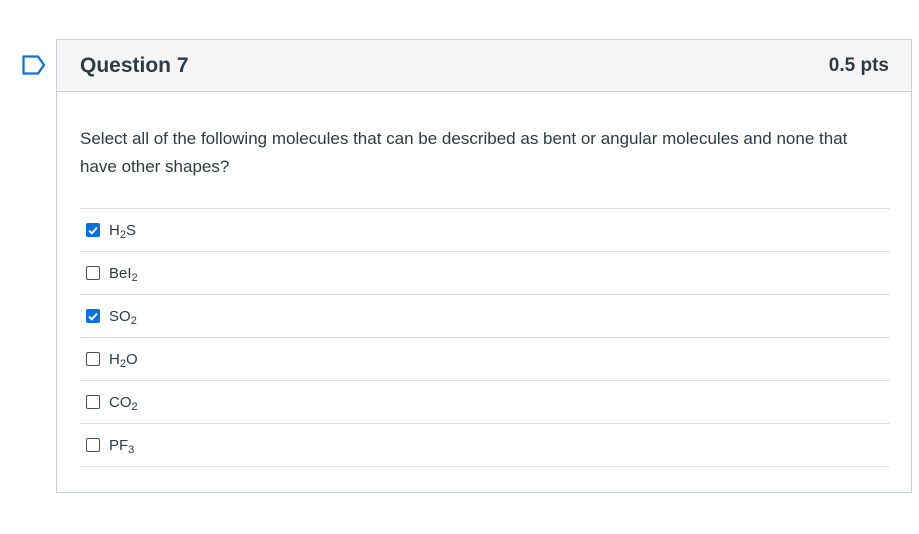 This screenshot has height=534, width=919. I want to click on question-points: 0.5 pts, so click(858, 65).